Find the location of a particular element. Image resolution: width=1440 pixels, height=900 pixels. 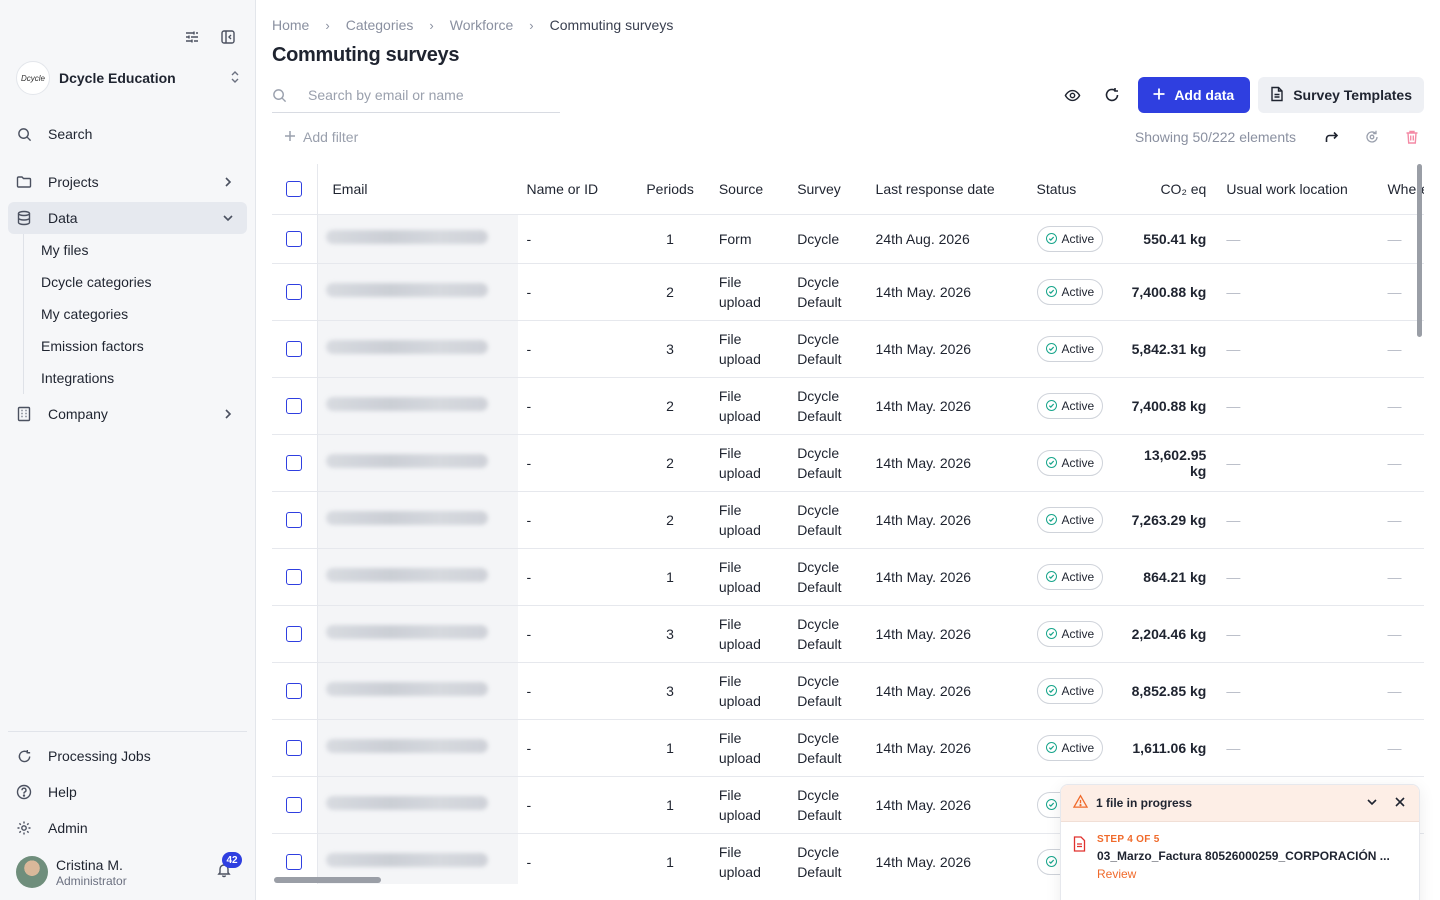

sidebar-item-processing-jobs: Processing Jobs is located at coordinates (127, 756).